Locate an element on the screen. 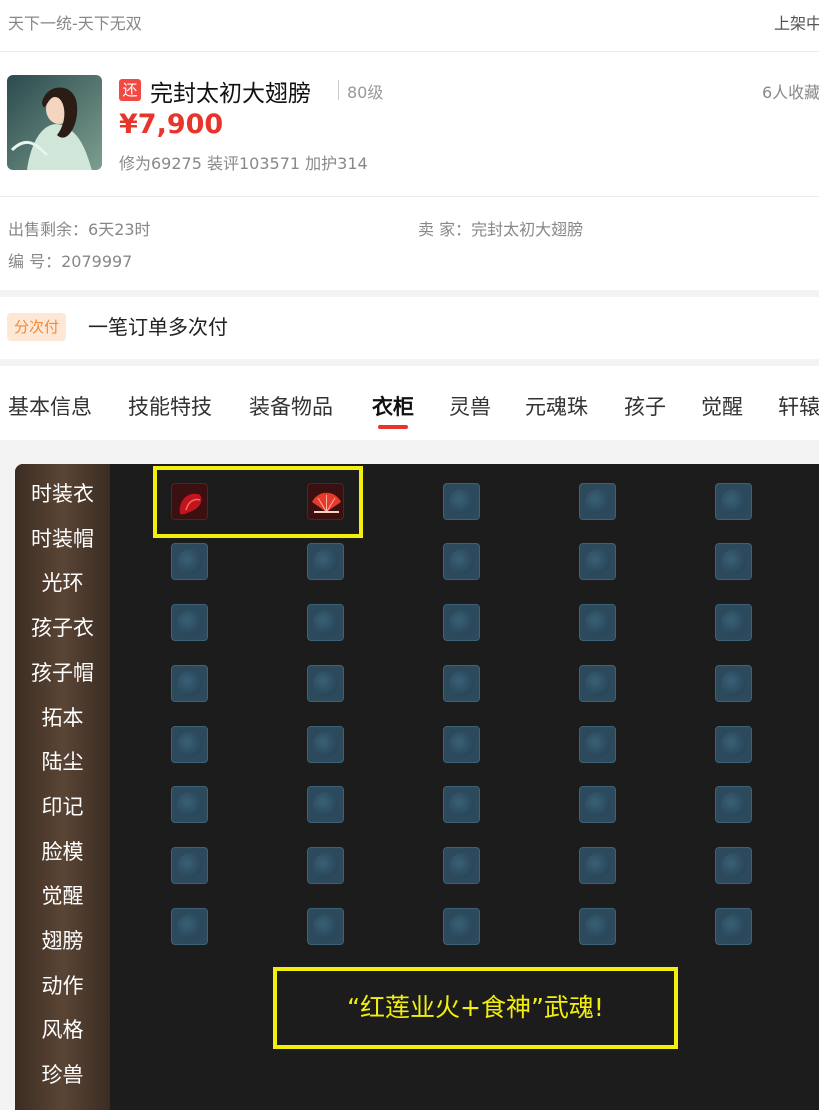 The width and height of the screenshot is (819, 1110). annotation-text: “红莲业火+食神”武魂! is located at coordinates (475, 1007).